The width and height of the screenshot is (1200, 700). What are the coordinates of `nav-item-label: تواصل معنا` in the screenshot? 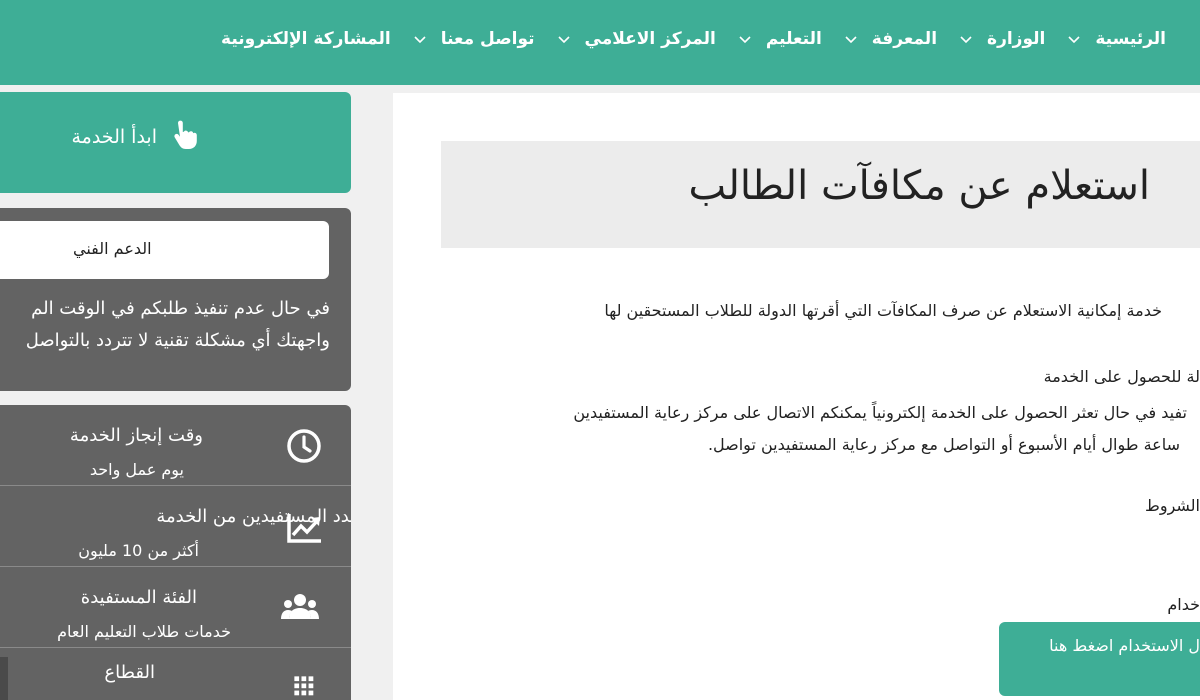 It's located at (487, 39).